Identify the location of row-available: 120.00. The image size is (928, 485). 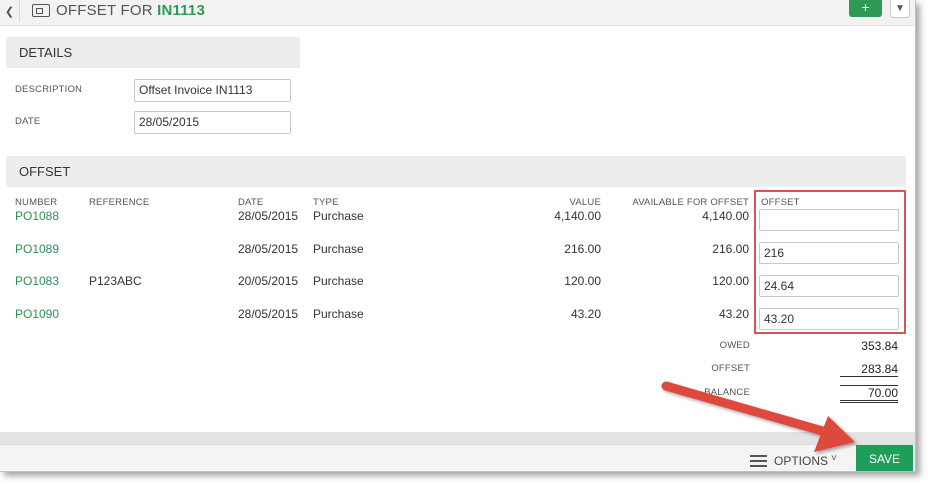
(730, 281).